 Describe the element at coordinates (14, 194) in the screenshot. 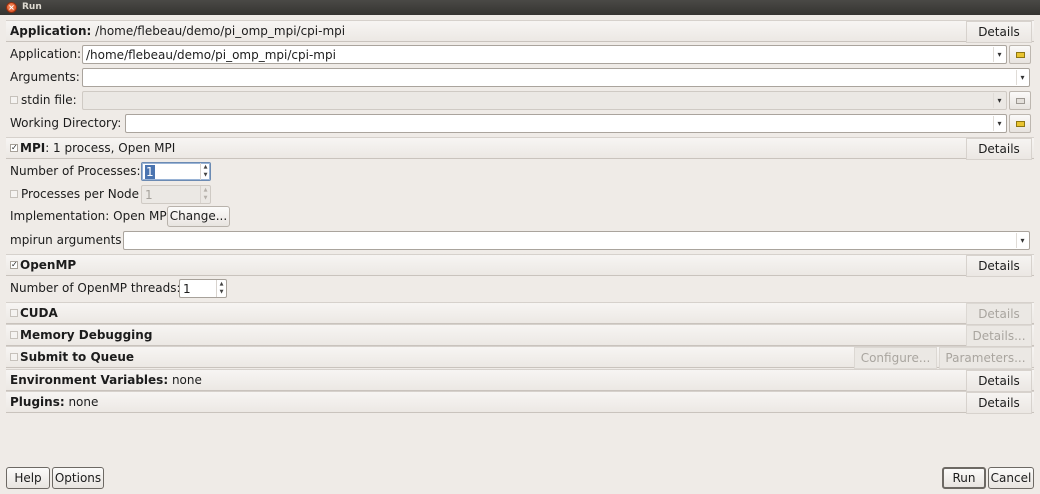

I see `processes-per-node-checkbox` at that location.